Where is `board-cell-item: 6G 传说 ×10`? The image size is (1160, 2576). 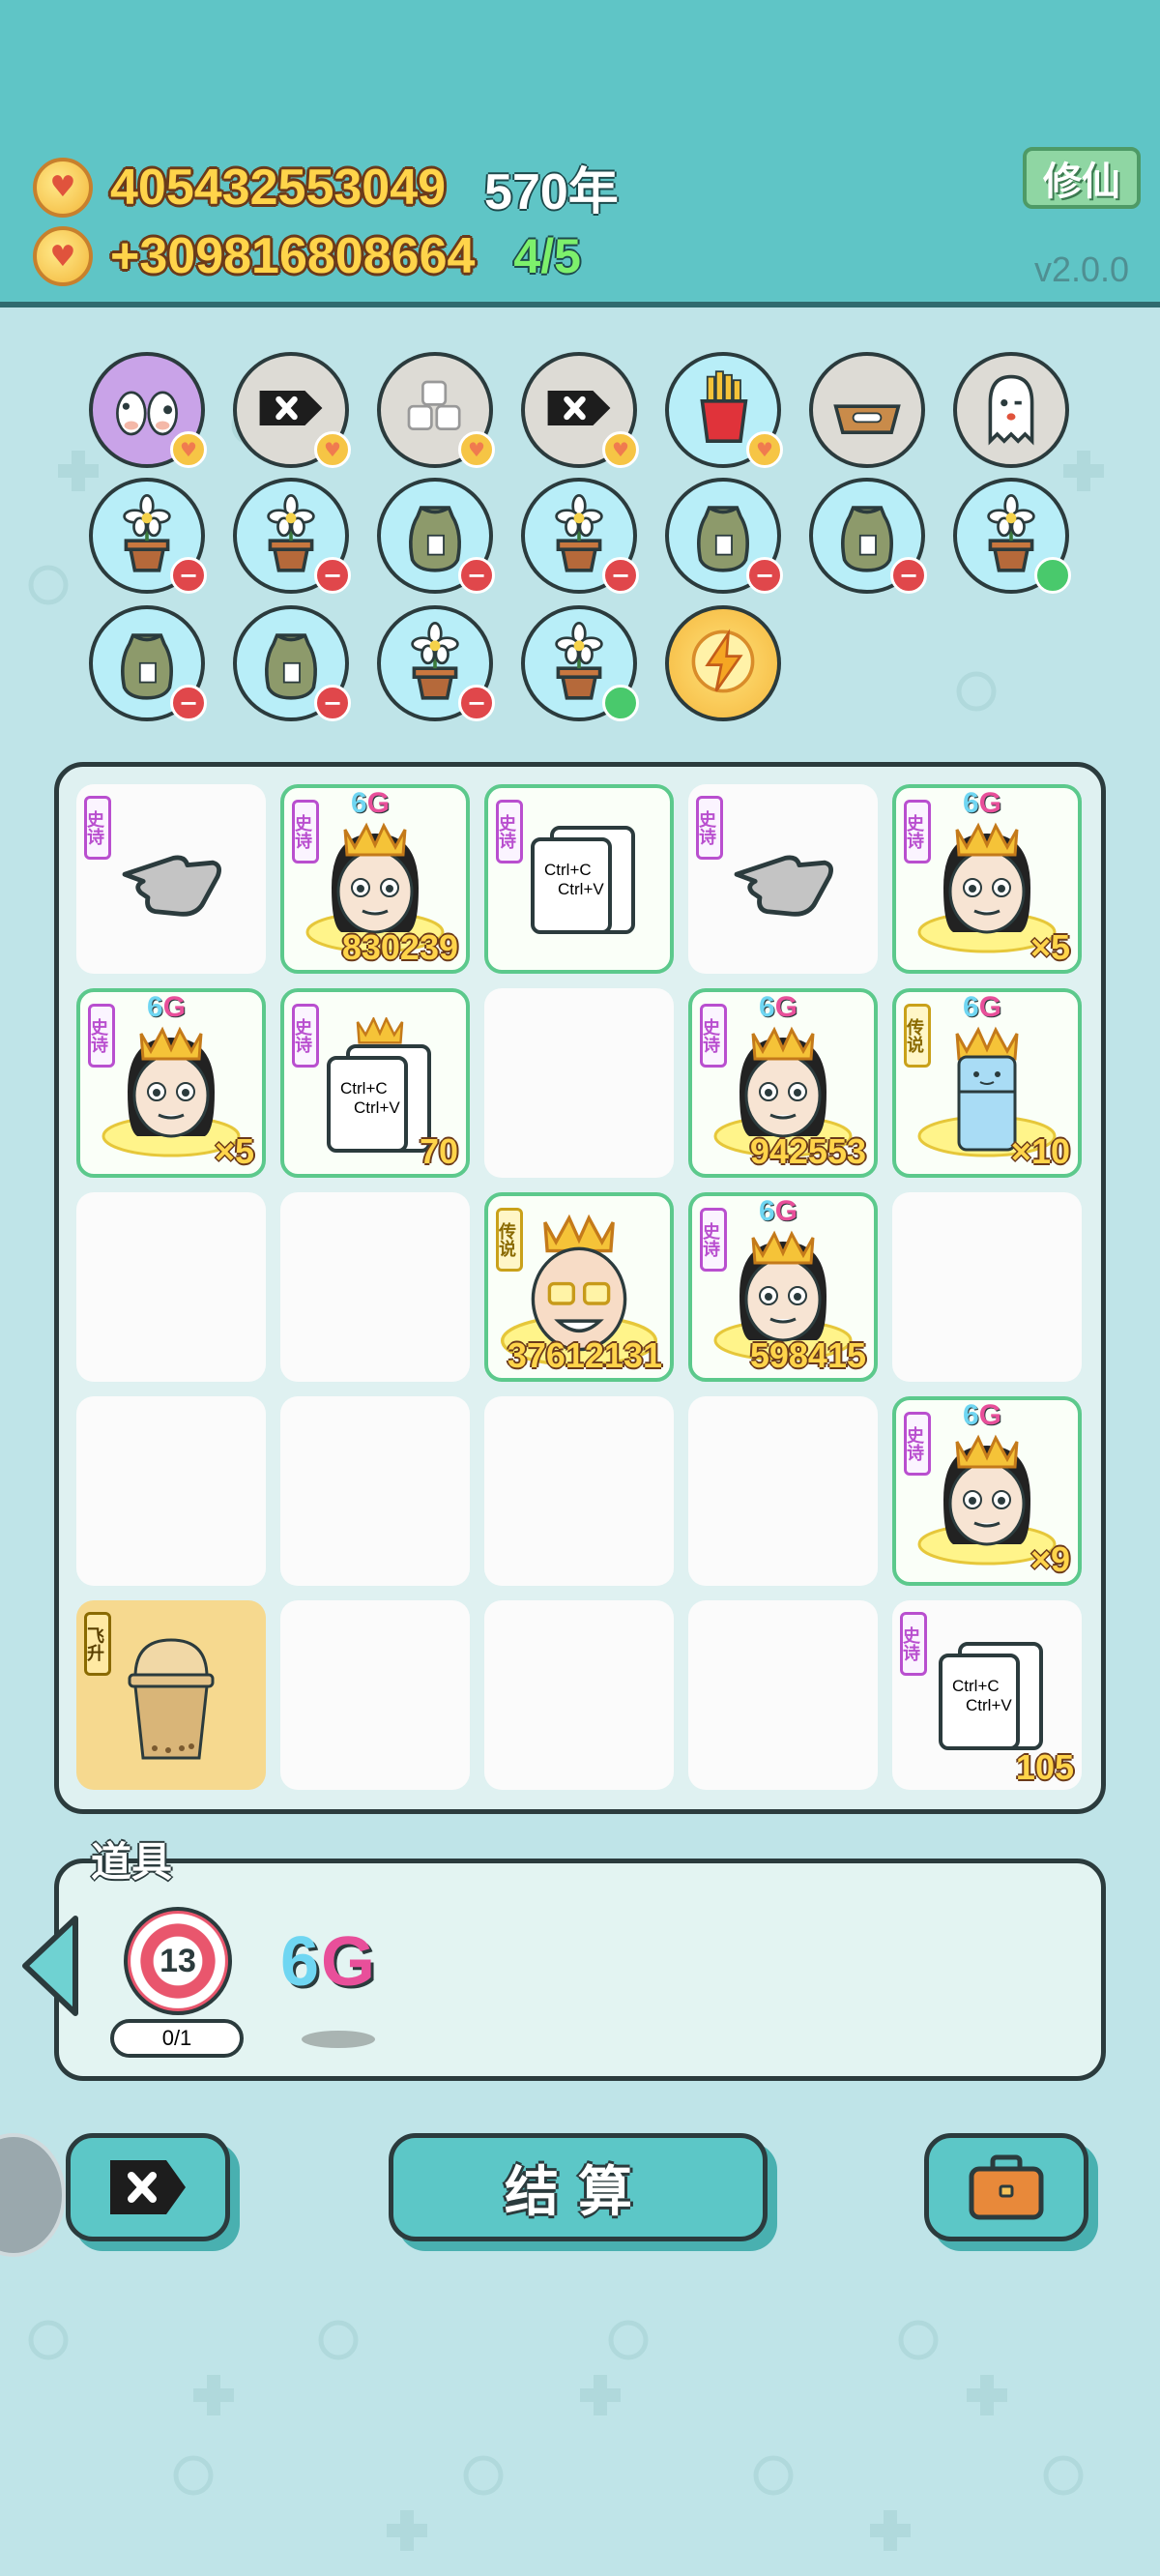
board-cell-item: 6G 传说 ×10 is located at coordinates (987, 1083).